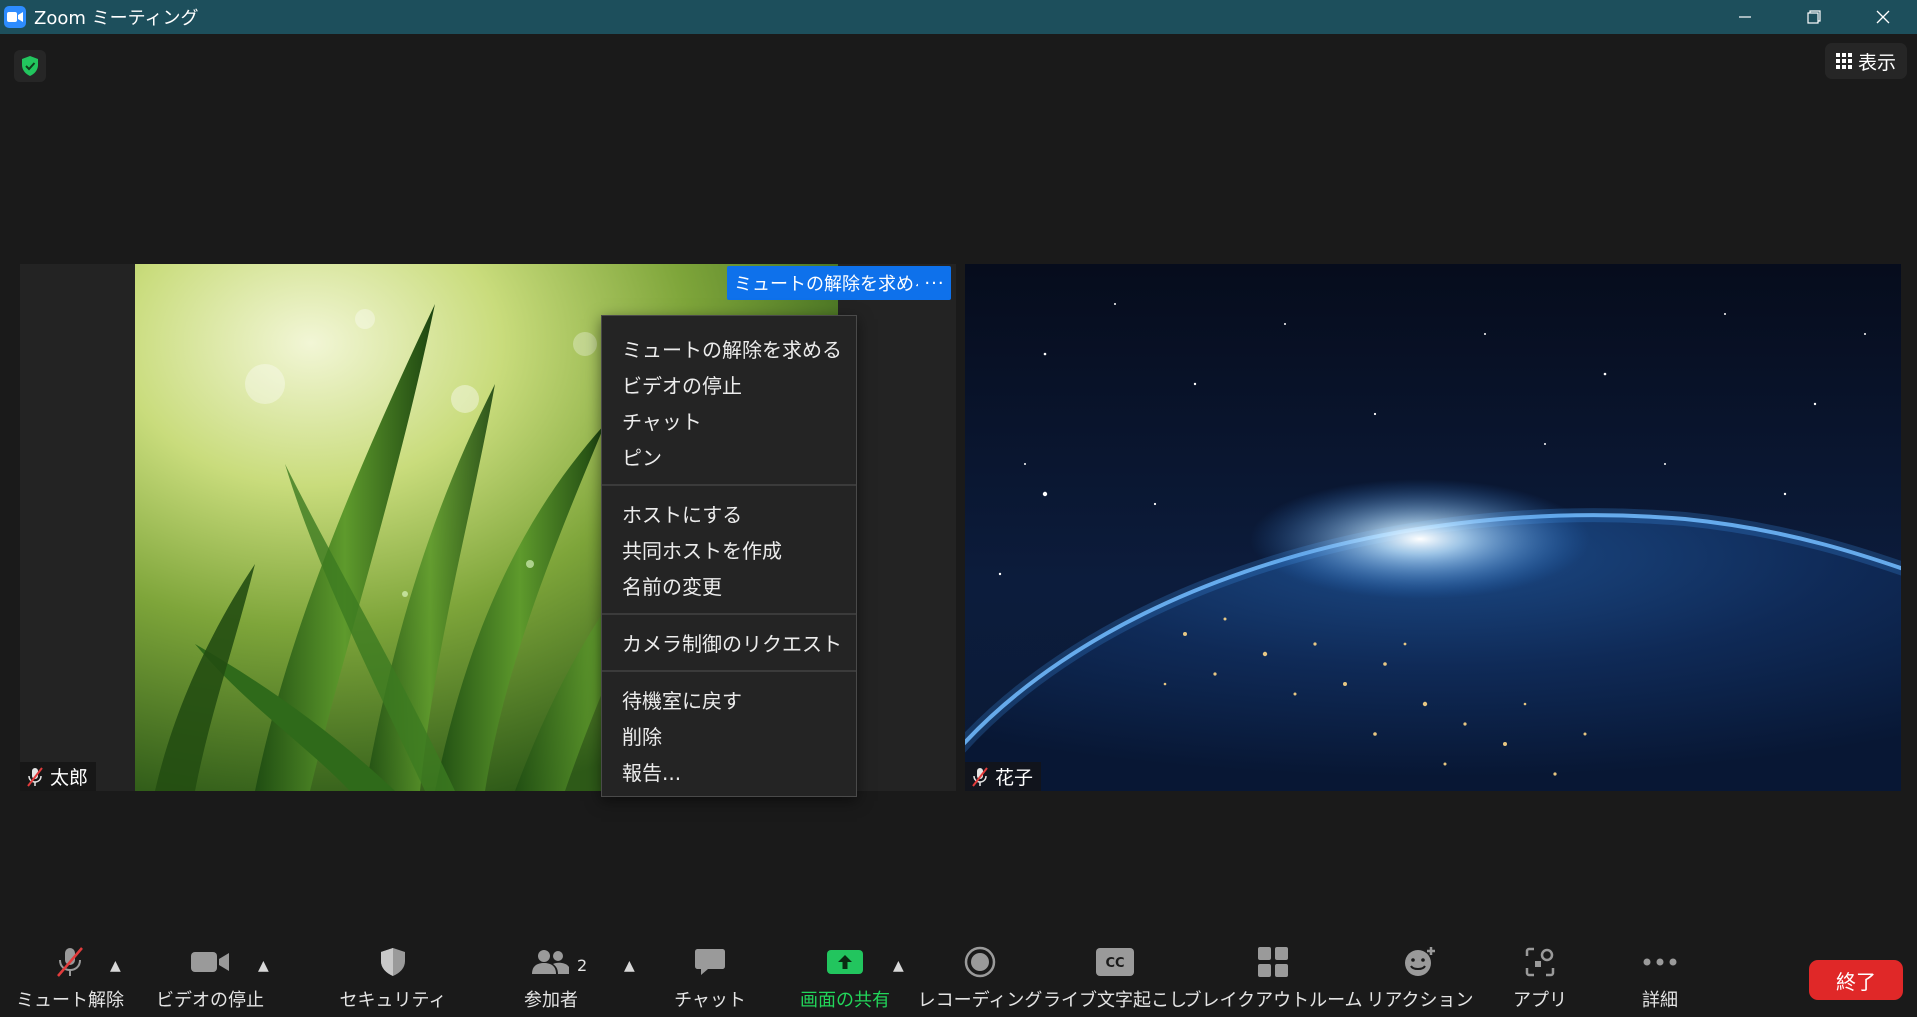  I want to click on reactions-label: リアクション, so click(1420, 1000).